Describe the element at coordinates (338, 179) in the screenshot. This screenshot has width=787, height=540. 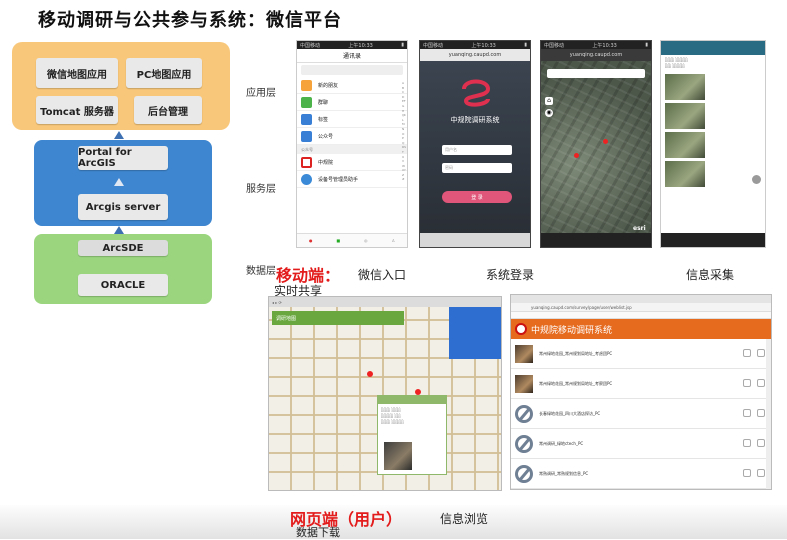
I see `list-item-label: 设备号管理员助手` at that location.